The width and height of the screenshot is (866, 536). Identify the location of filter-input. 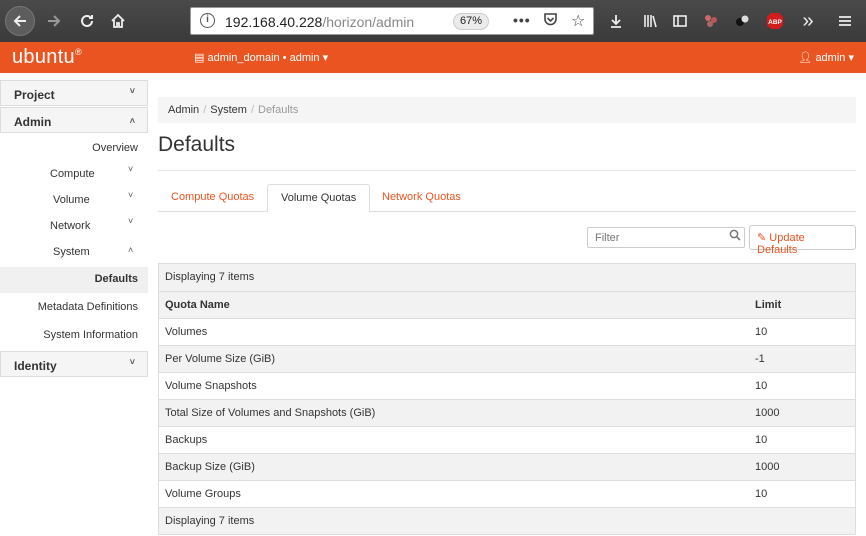
(666, 237).